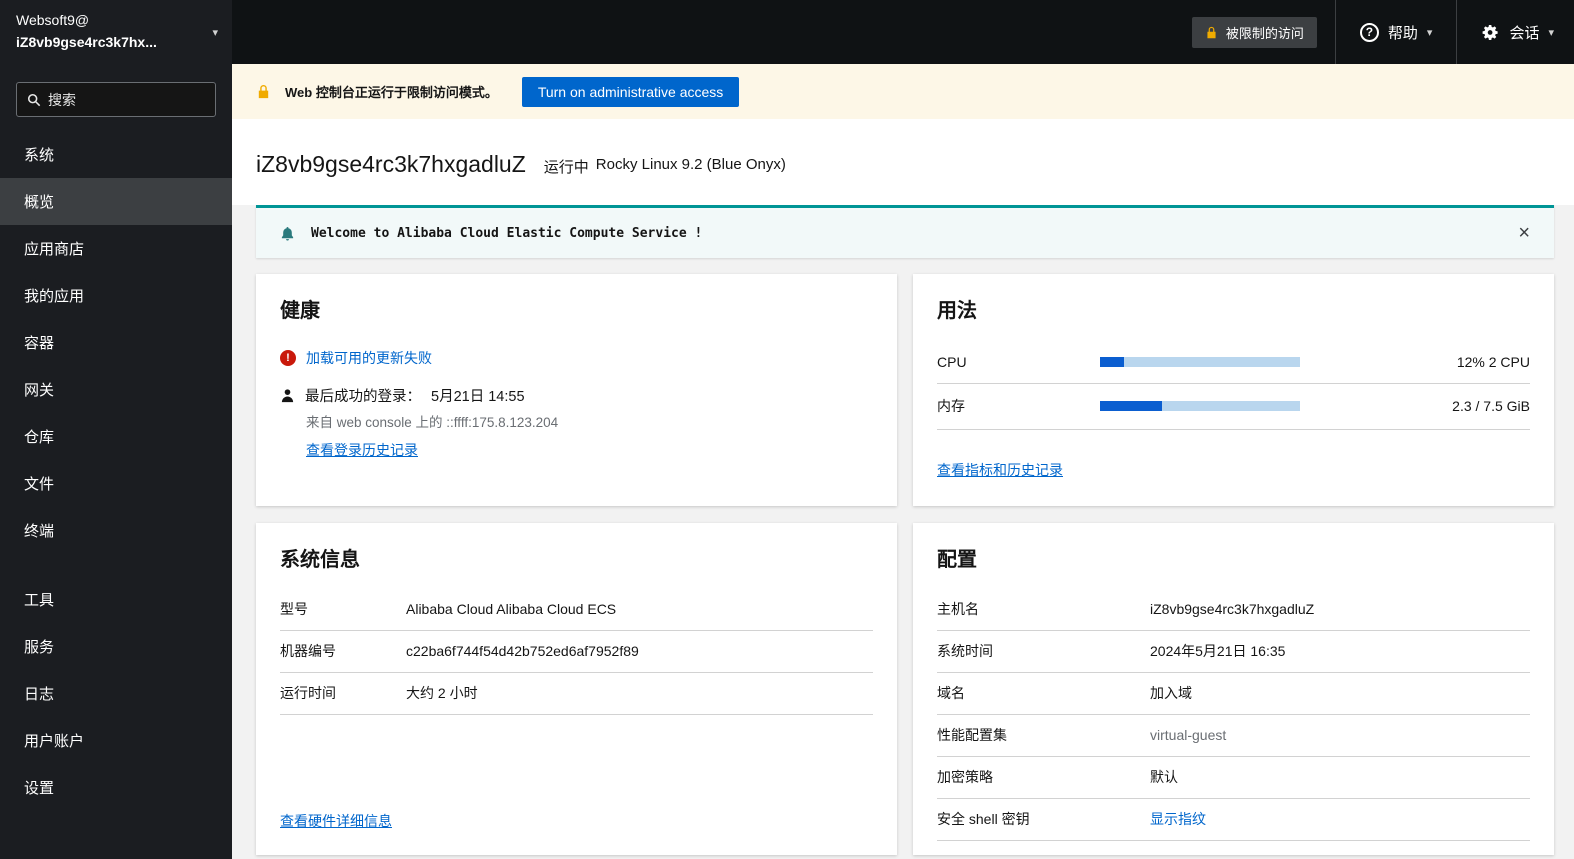  What do you see at coordinates (39, 484) in the screenshot?
I see `sidebar-item-label: 文件` at bounding box center [39, 484].